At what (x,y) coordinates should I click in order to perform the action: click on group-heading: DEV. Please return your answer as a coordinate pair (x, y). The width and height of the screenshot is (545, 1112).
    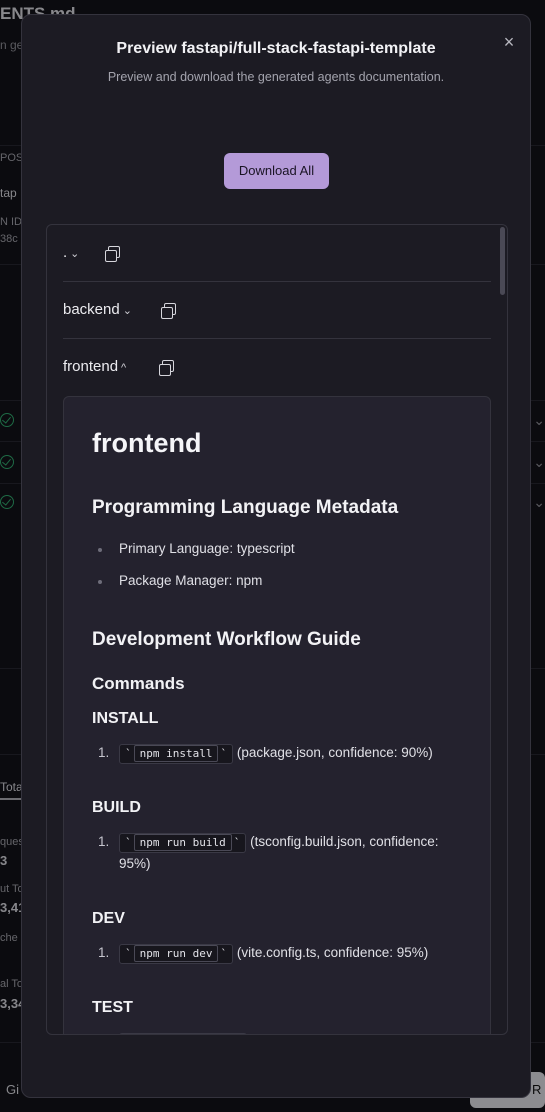
    Looking at the image, I should click on (108, 918).